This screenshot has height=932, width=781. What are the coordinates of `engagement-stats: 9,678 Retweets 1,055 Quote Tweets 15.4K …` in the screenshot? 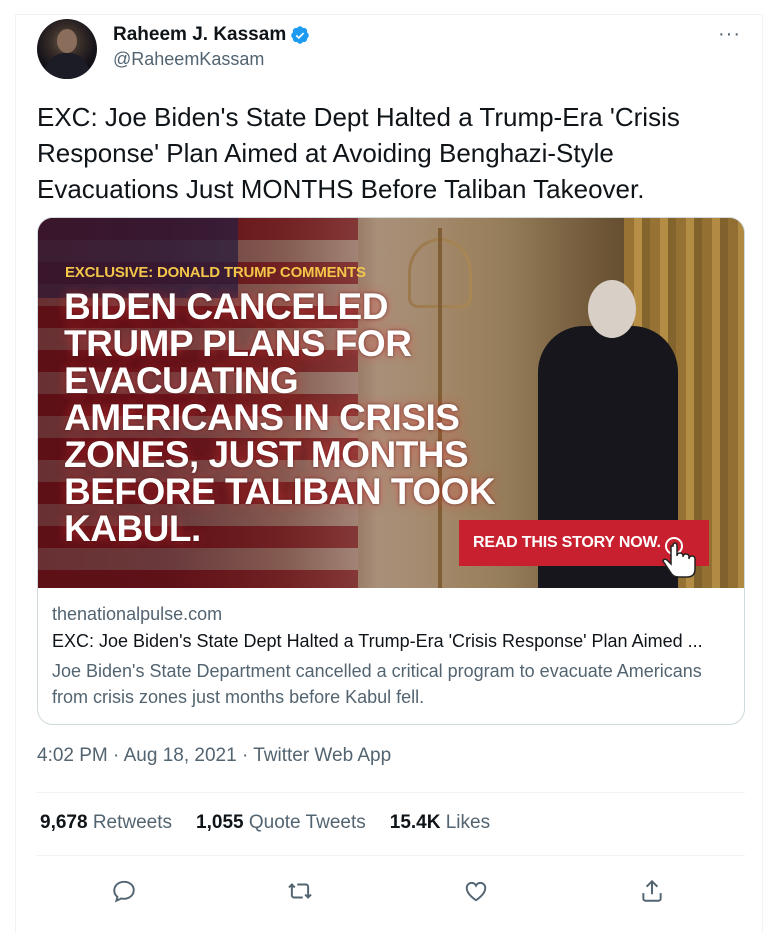 It's located at (265, 823).